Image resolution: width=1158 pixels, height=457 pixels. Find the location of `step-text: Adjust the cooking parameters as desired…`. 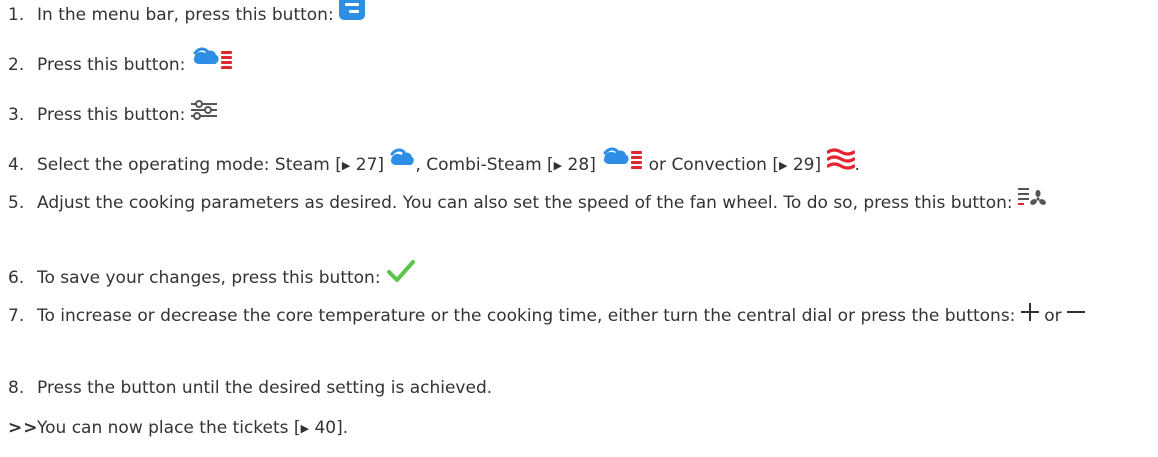

step-text: Adjust the cooking parameters as desired… is located at coordinates (525, 203).